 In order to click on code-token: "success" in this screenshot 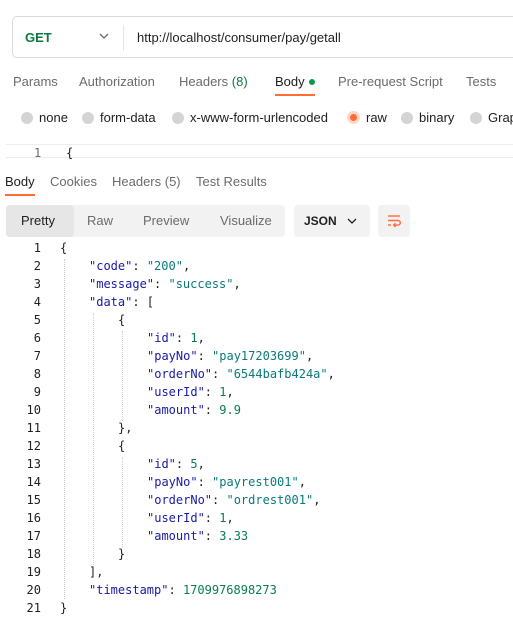, I will do `click(201, 284)`.